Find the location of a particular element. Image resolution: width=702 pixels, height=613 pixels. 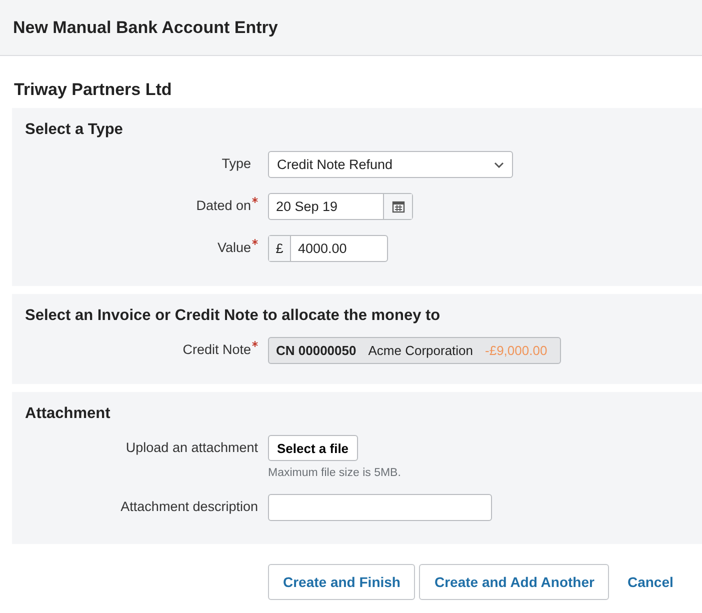

create-button: Create and Add Another is located at coordinates (514, 582).